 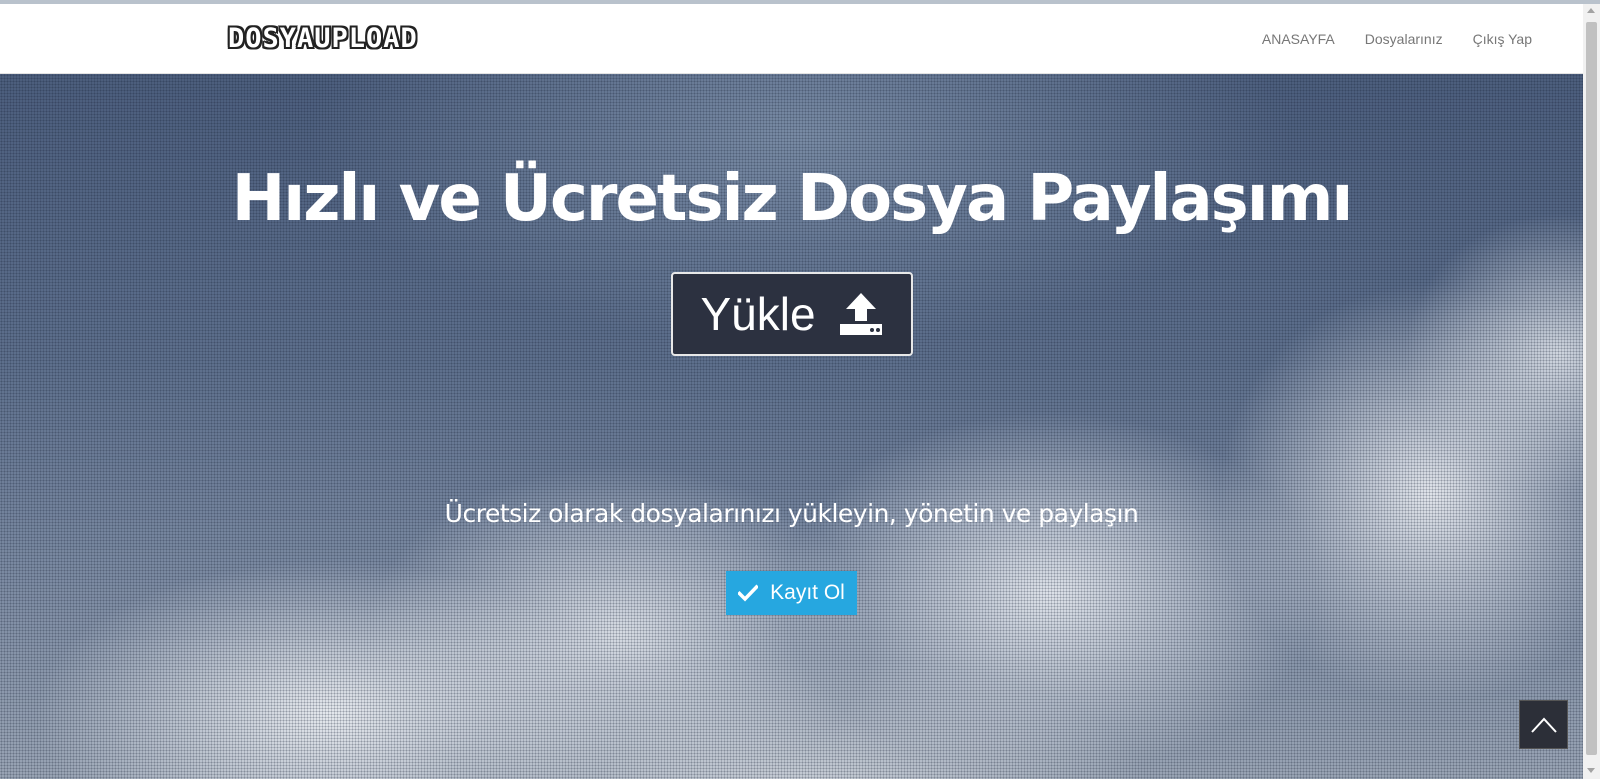 I want to click on scrollbar-thumb, so click(x=1591, y=388).